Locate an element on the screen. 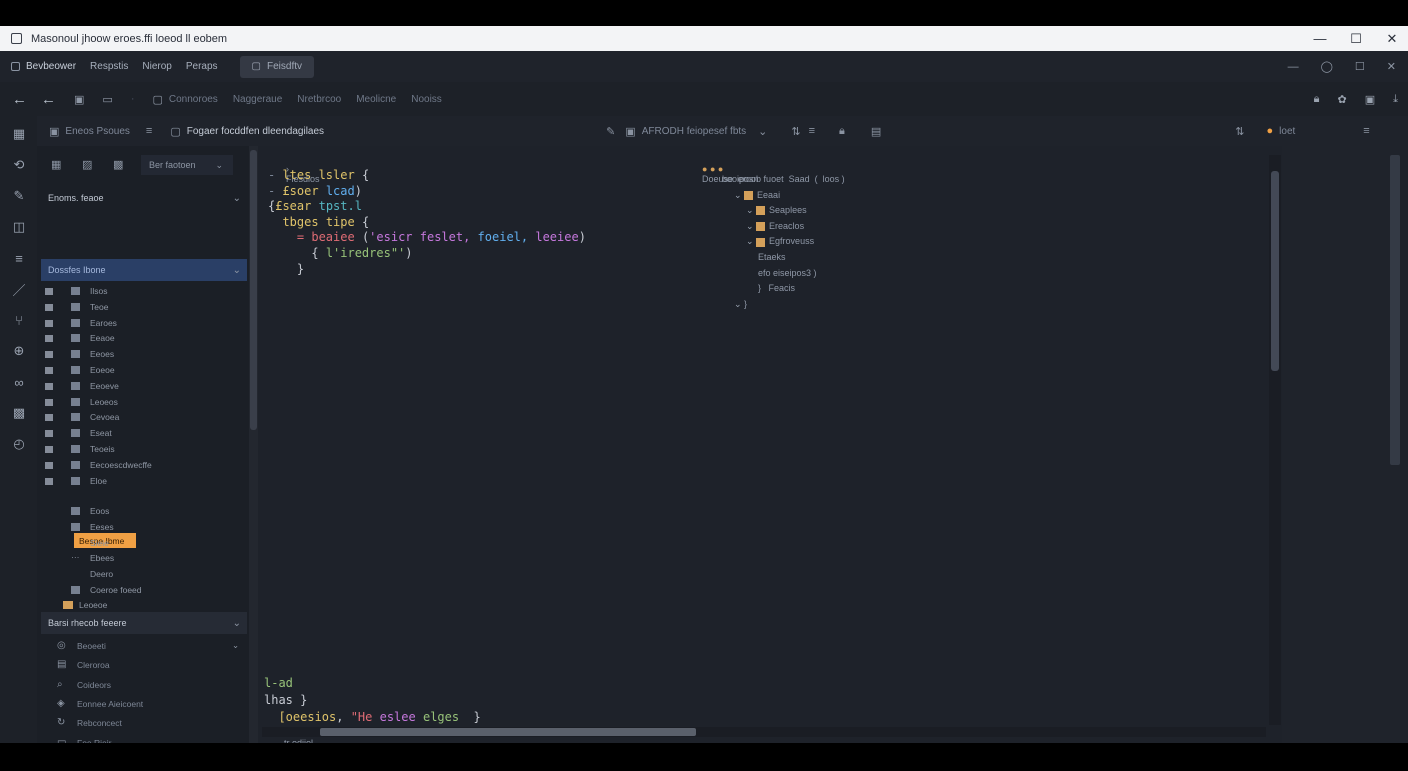 The width and height of the screenshot is (1408, 771). layout-icon: ◫ is located at coordinates (19, 227).